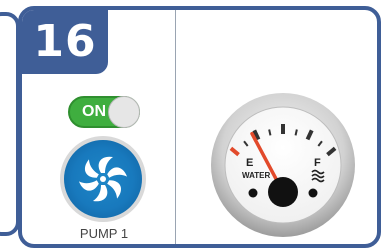 The height and width of the screenshot is (250, 383). I want to click on toggle-knob, so click(124, 112).